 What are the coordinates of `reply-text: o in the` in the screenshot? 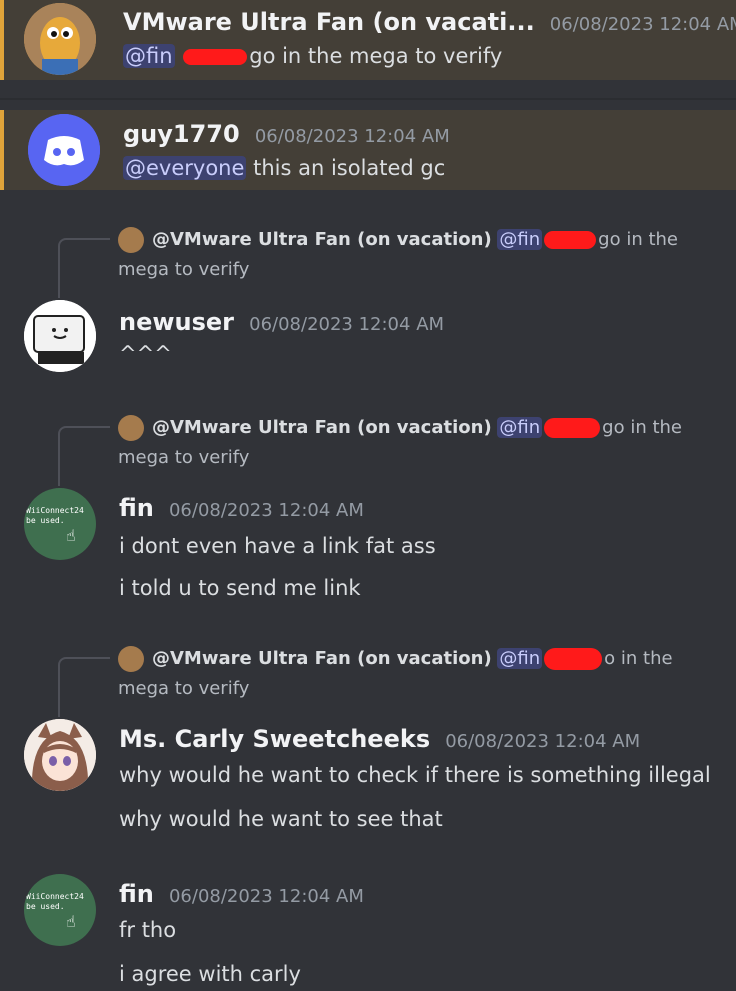 It's located at (638, 658).